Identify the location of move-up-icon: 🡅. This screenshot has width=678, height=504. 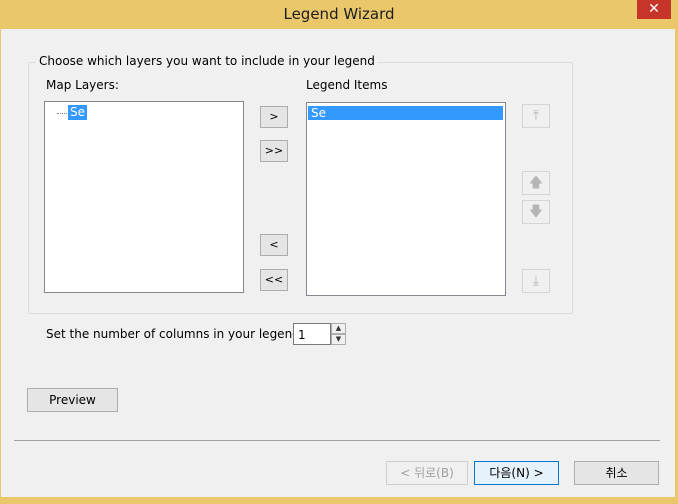
(536, 183).